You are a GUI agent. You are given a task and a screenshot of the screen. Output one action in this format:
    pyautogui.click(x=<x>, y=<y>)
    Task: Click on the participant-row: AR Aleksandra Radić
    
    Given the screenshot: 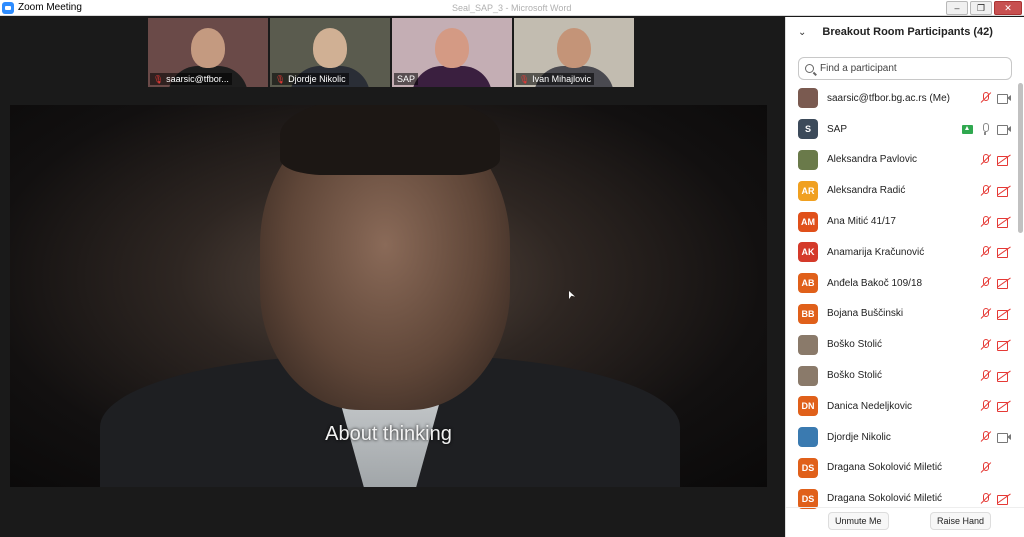 What is the action you would take?
    pyautogui.click(x=900, y=190)
    